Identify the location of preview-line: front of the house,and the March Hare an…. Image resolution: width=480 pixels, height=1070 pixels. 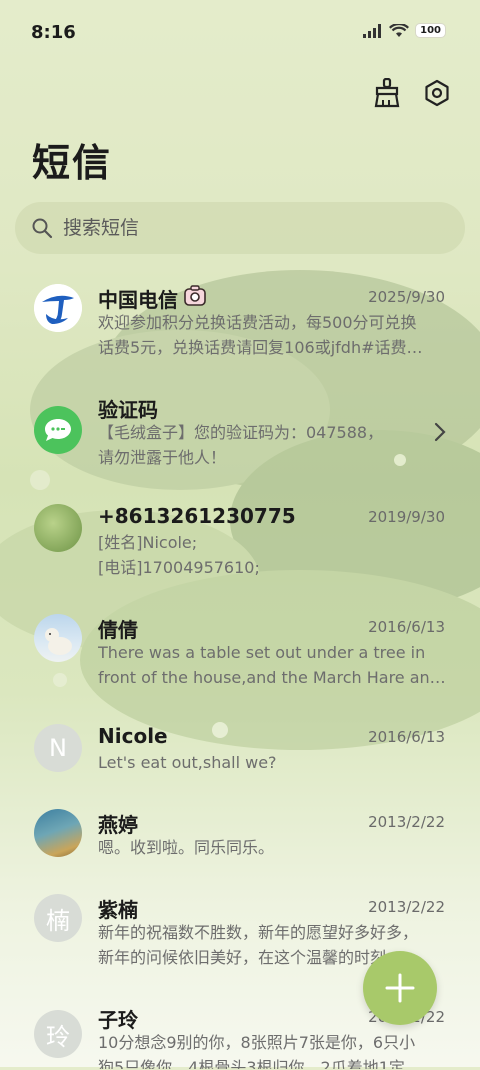
(272, 677).